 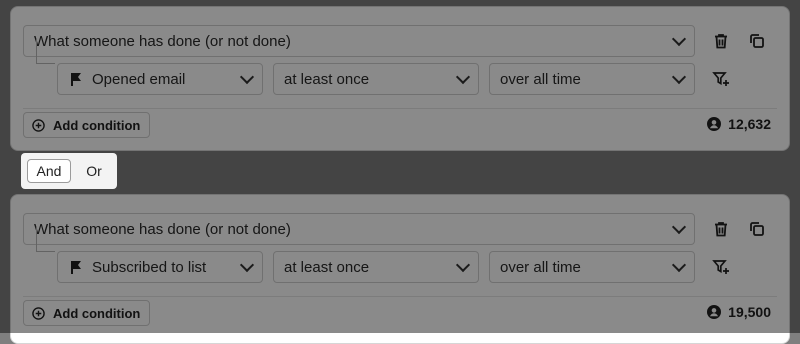 I want to click on and-option: And, so click(x=49, y=171).